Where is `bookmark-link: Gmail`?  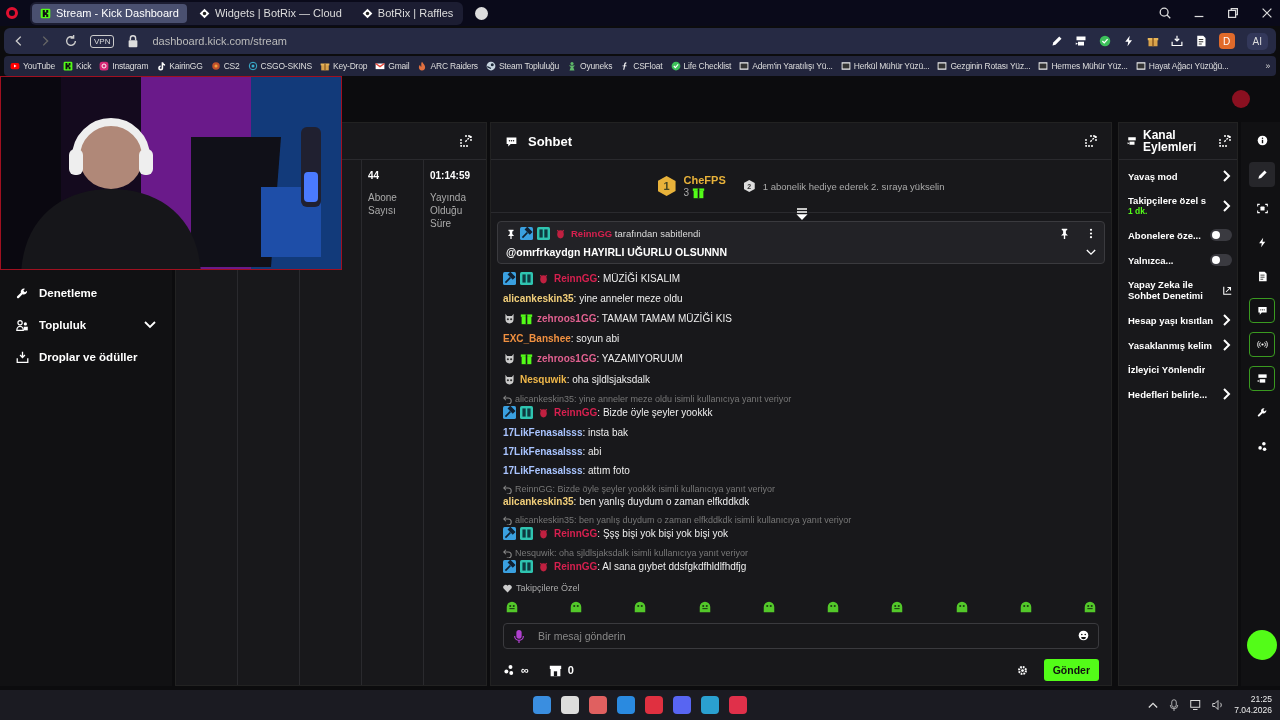
bookmark-link: Gmail is located at coordinates (399, 66).